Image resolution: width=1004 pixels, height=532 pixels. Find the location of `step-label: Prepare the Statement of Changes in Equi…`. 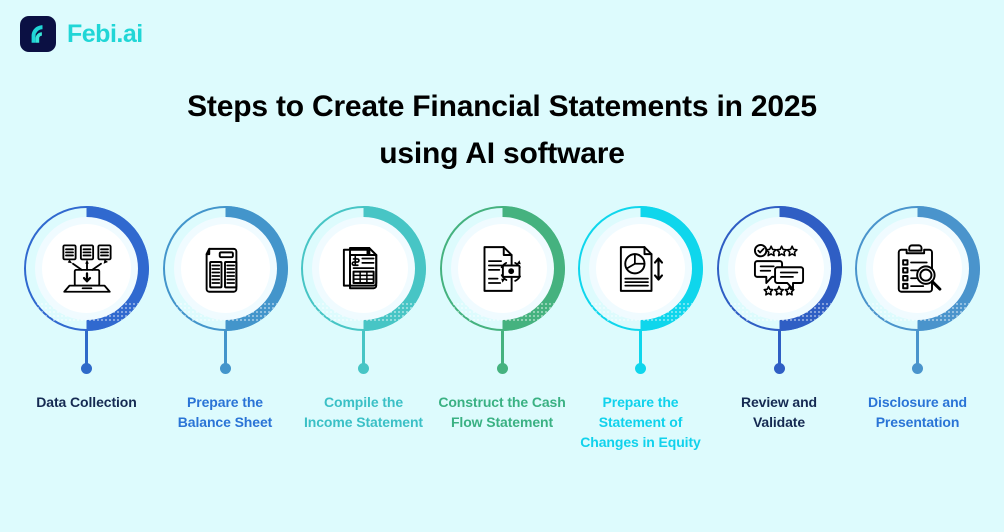

step-label: Prepare the Statement of Changes in Equi… is located at coordinates (640, 422).